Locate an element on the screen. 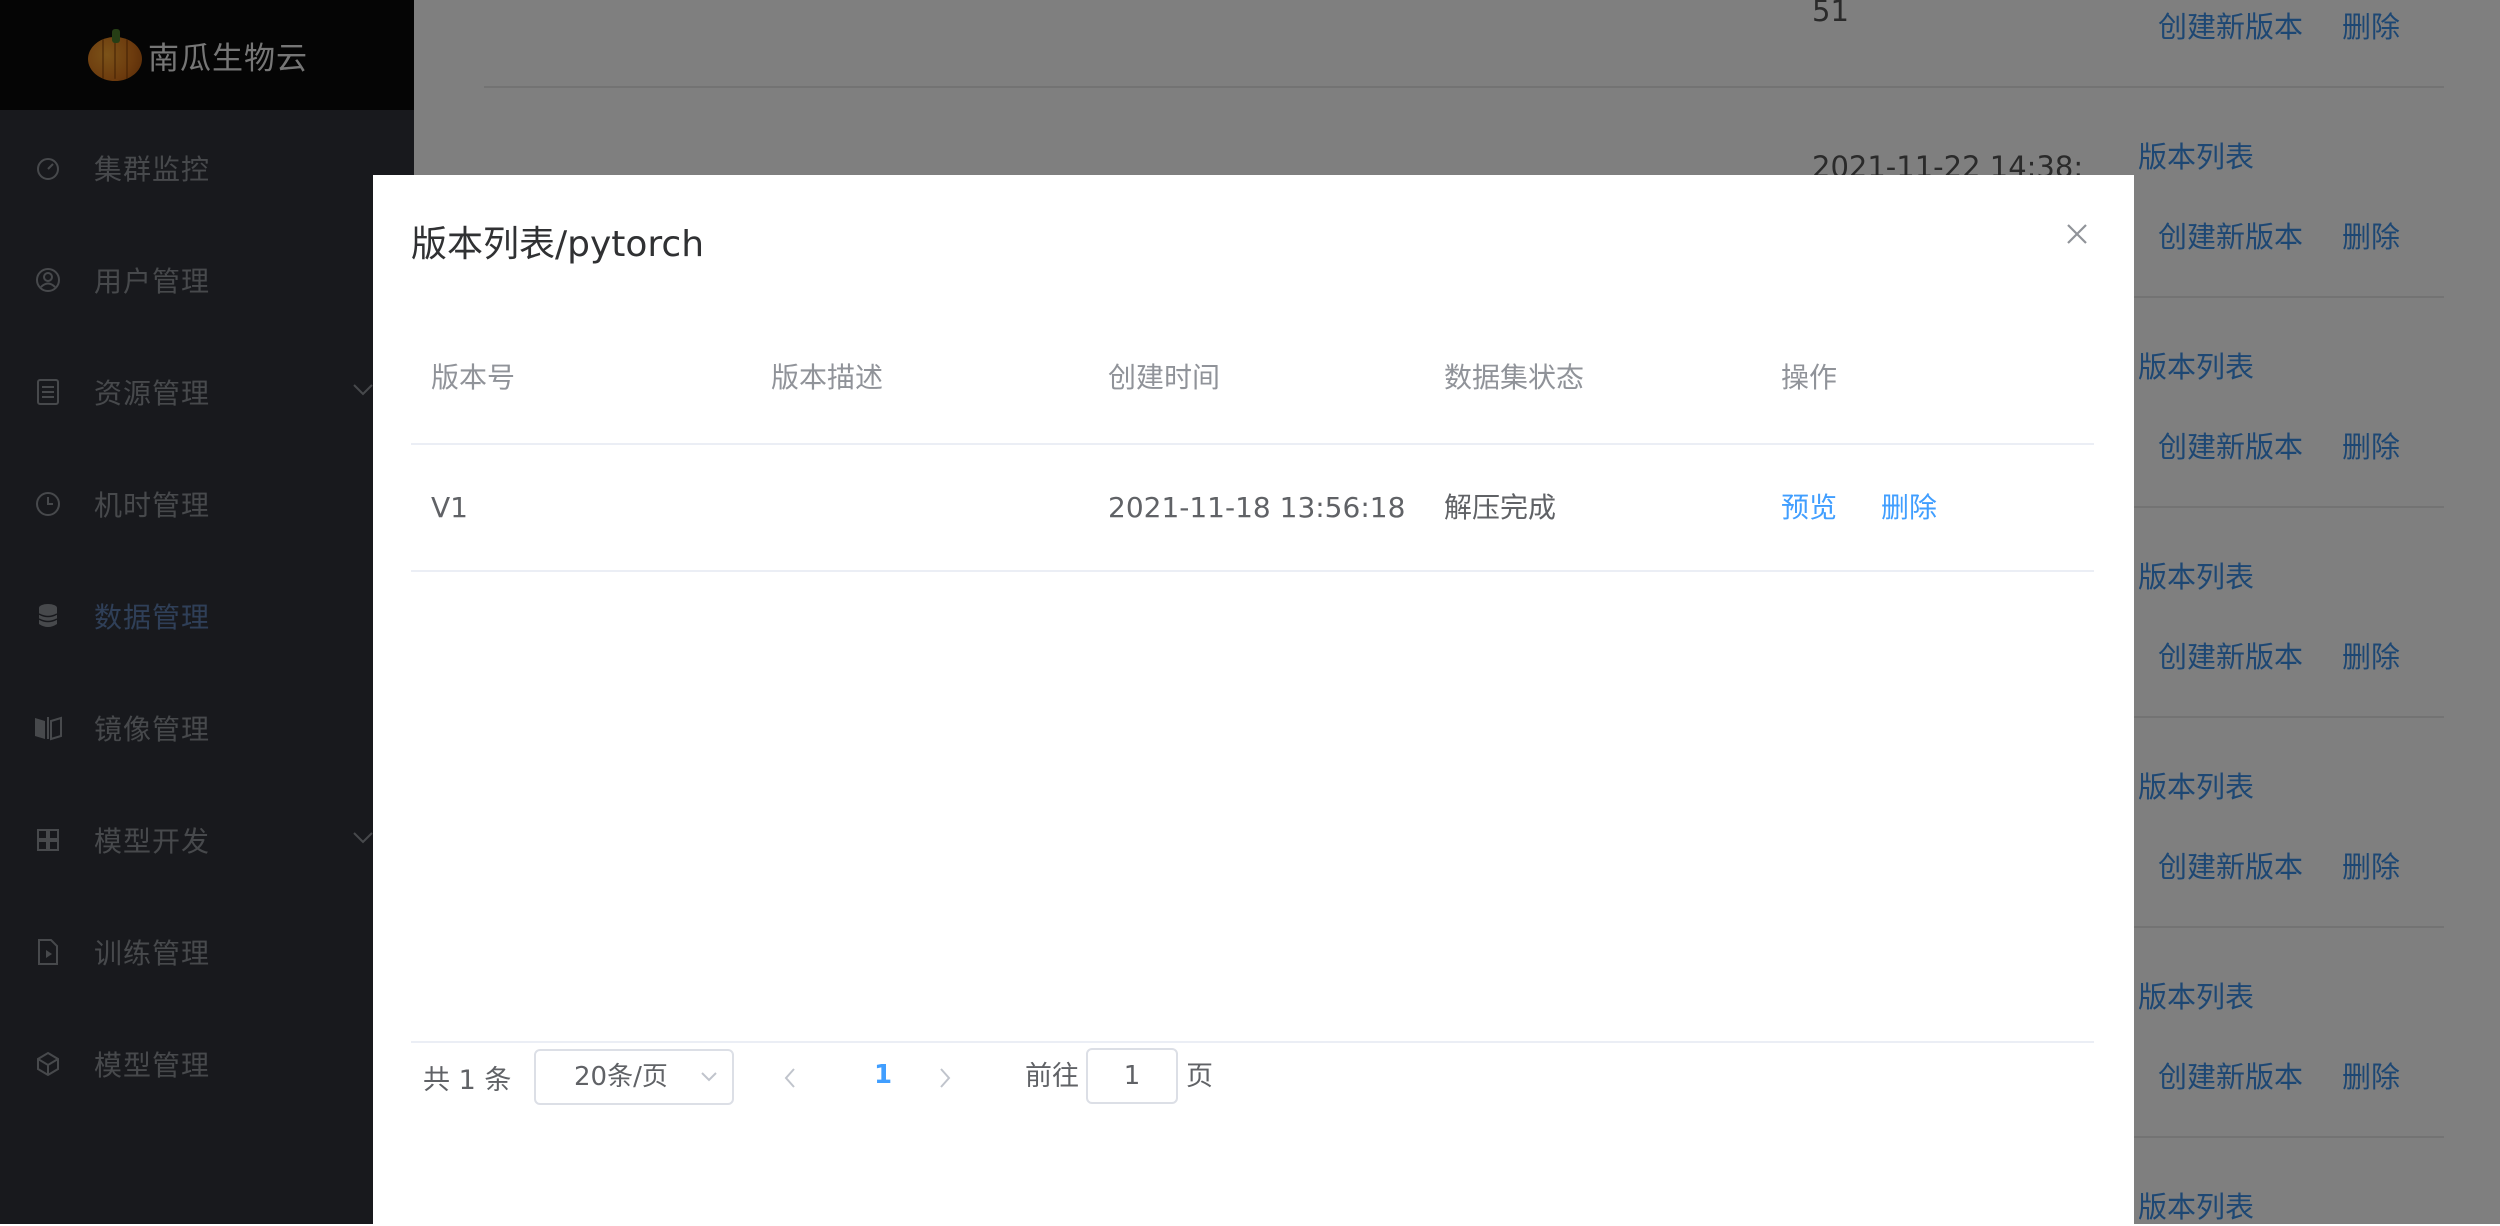 The width and height of the screenshot is (2500, 1226). close-button is located at coordinates (2077, 234).